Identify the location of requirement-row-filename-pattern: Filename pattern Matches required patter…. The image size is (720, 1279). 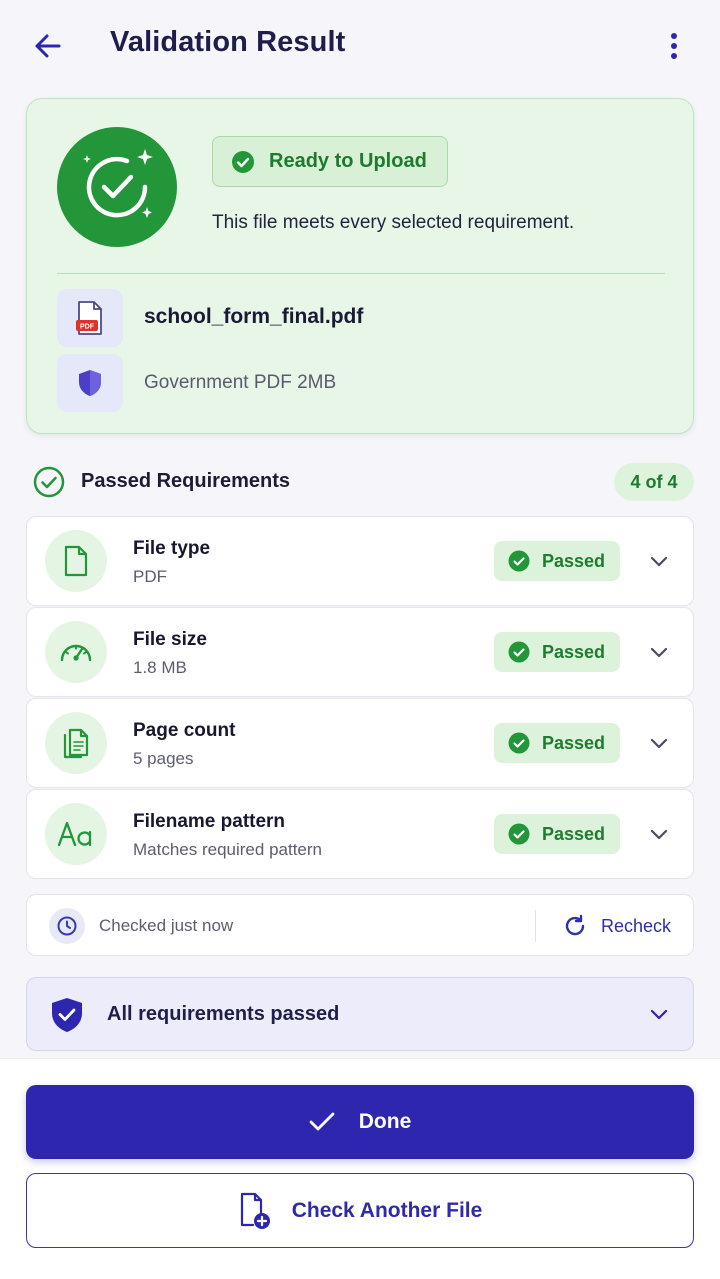
(360, 834).